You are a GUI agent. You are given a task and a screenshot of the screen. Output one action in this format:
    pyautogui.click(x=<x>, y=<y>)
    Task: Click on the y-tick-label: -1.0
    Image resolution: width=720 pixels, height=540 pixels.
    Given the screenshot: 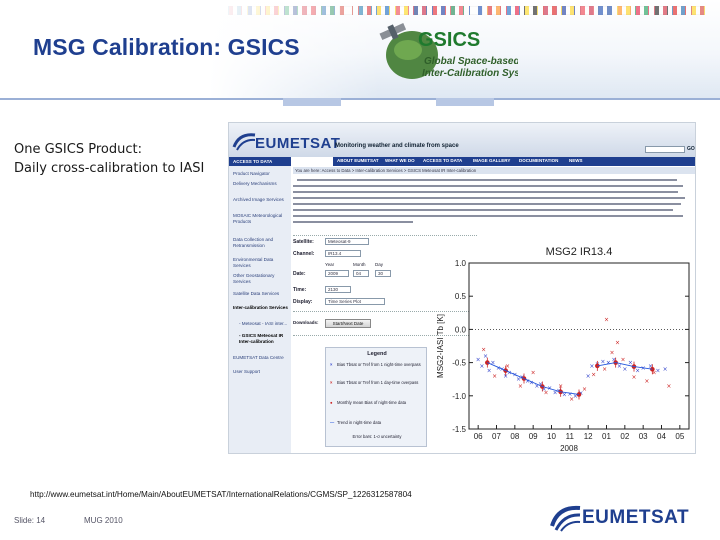 What is the action you would take?
    pyautogui.click(x=459, y=396)
    